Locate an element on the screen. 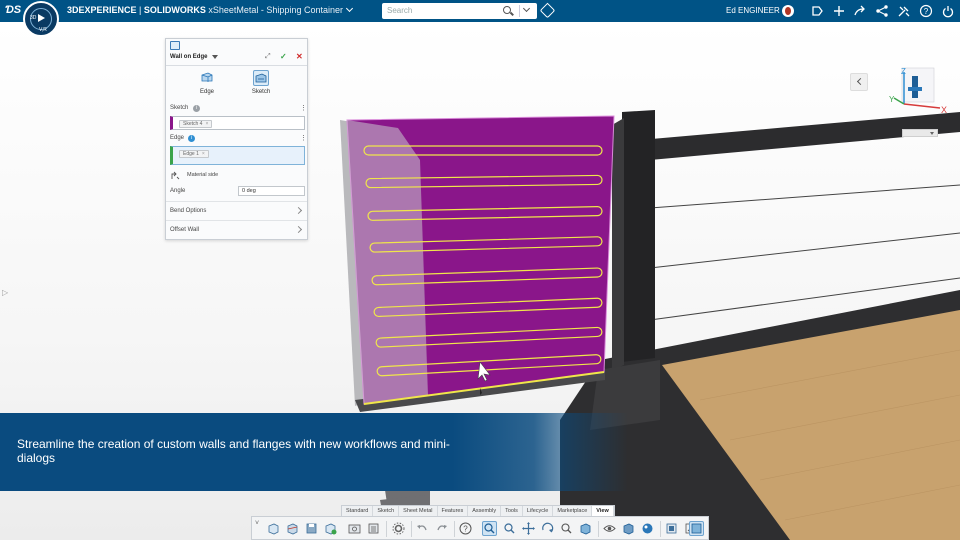 The width and height of the screenshot is (960, 540). search-input: Search is located at coordinates (459, 11).